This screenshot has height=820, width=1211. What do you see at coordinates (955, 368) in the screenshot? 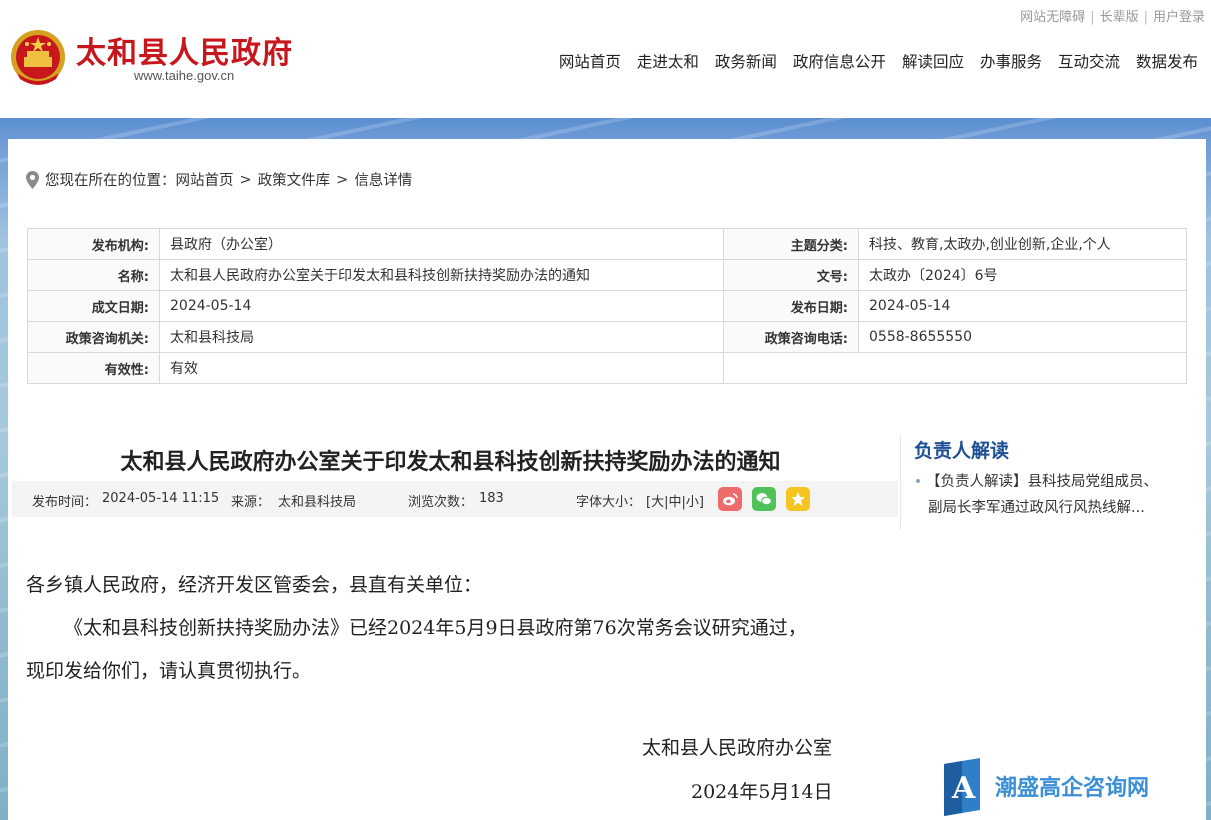
I see `empty-cell` at bounding box center [955, 368].